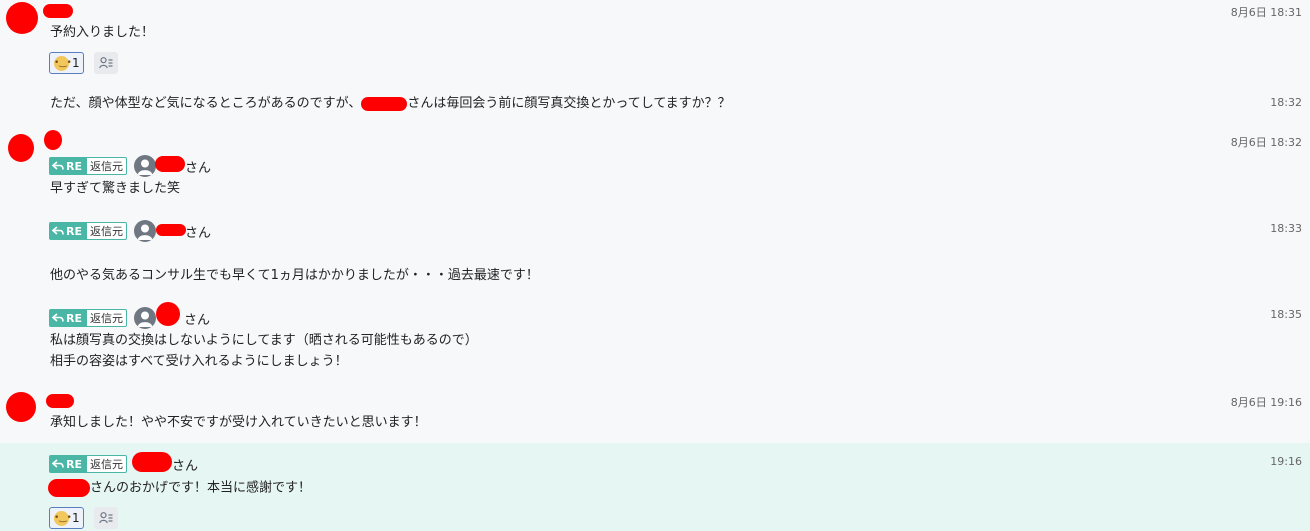  I want to click on message-timestamp: 8月6日 18:32, so click(1266, 142).